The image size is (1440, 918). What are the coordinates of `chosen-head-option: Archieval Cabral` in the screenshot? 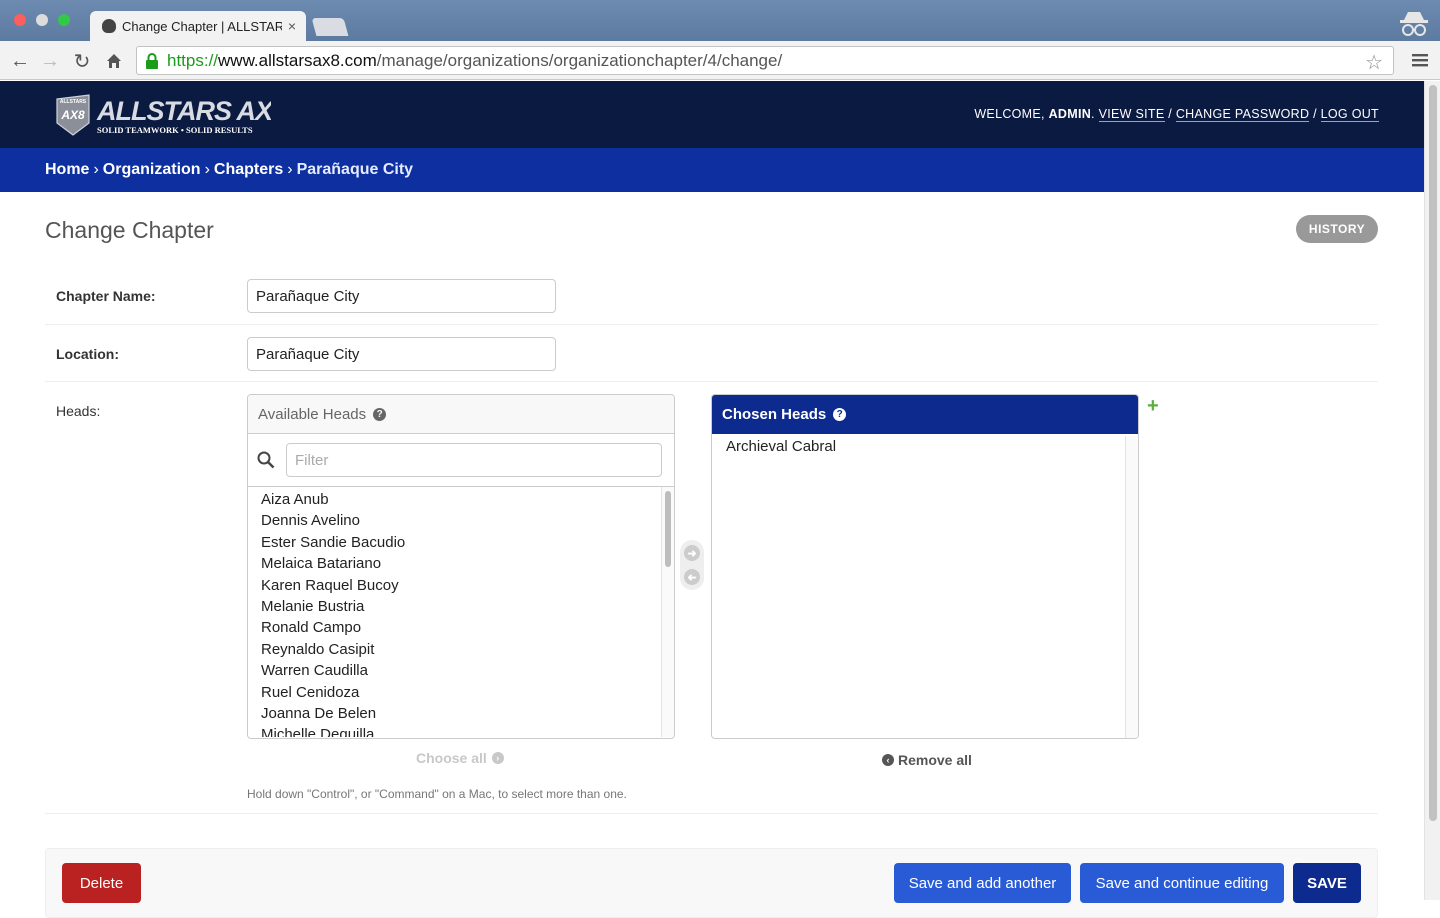 It's located at (925, 446).